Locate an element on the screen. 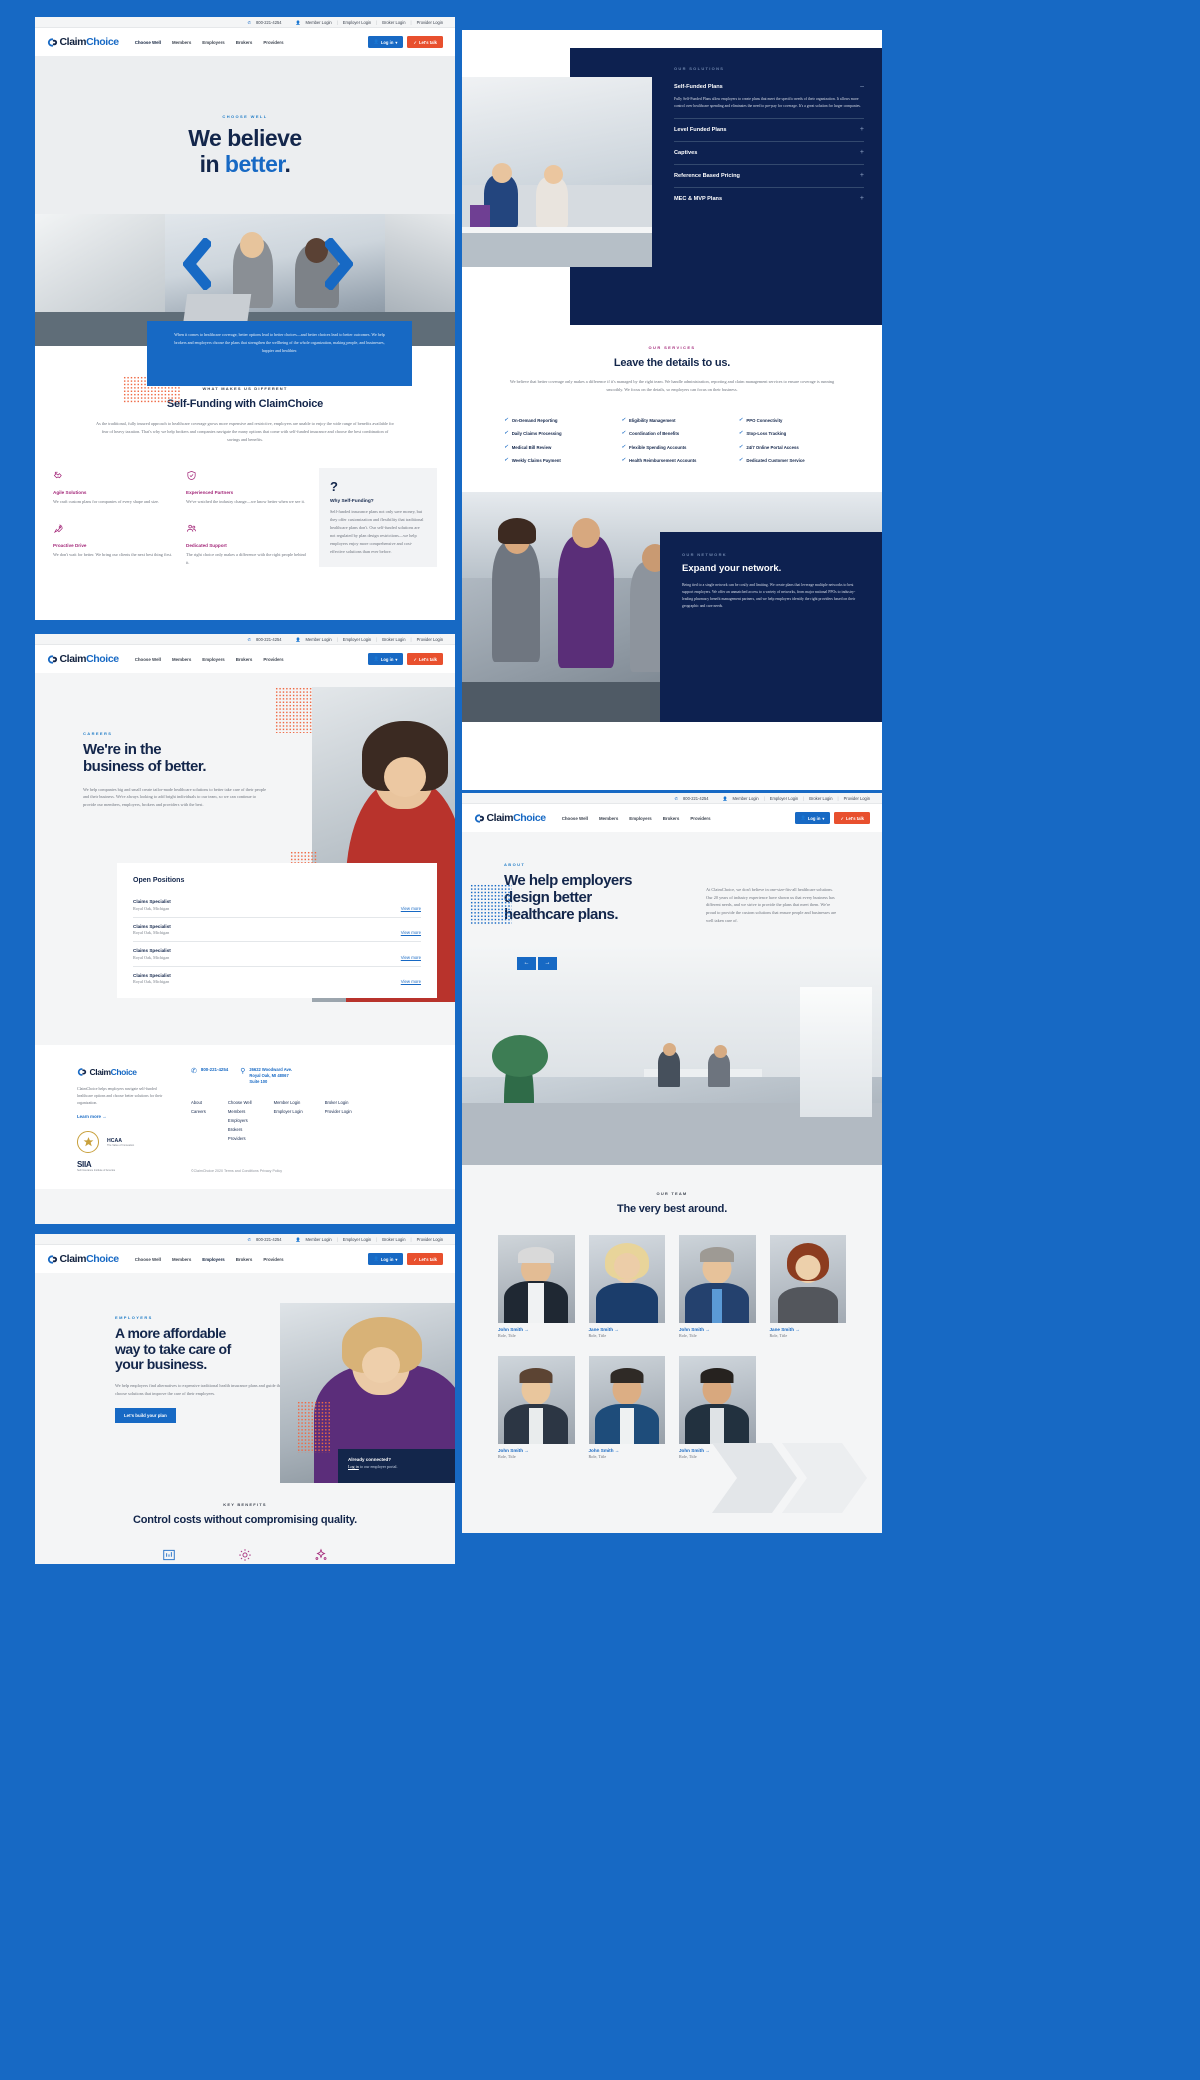 This screenshot has height=2080, width=1200. footer-link-member-login: Member Login is located at coordinates (288, 1103).